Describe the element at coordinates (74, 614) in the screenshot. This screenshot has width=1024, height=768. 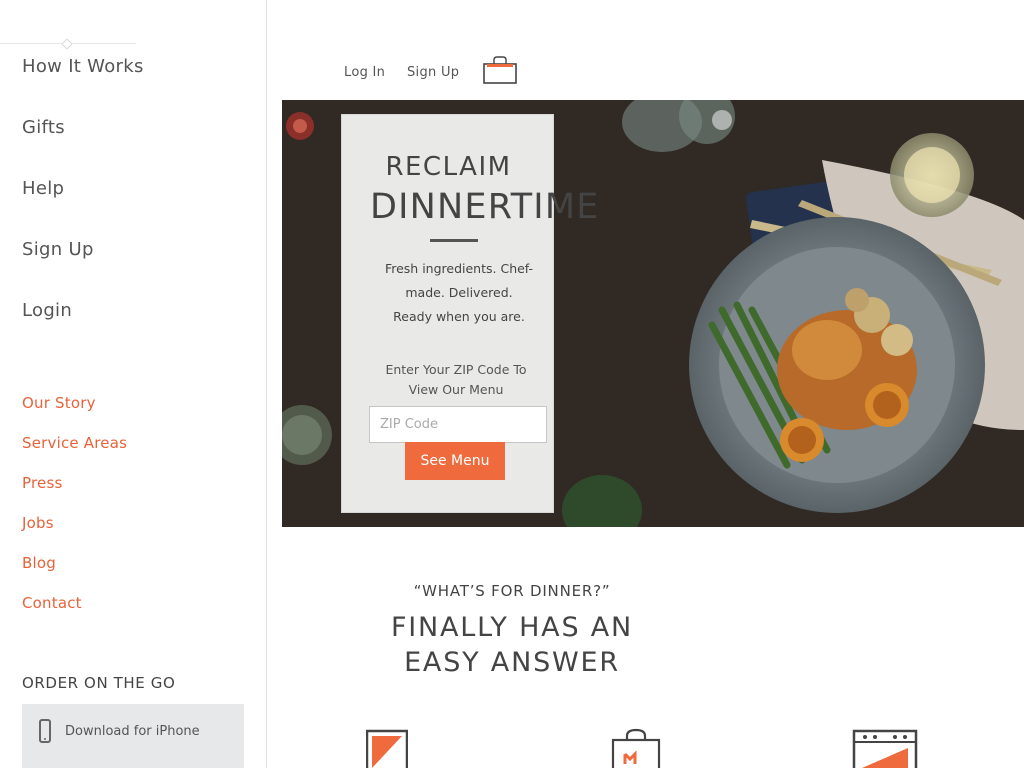
I see `sidebar-link-contact: Contact` at that location.